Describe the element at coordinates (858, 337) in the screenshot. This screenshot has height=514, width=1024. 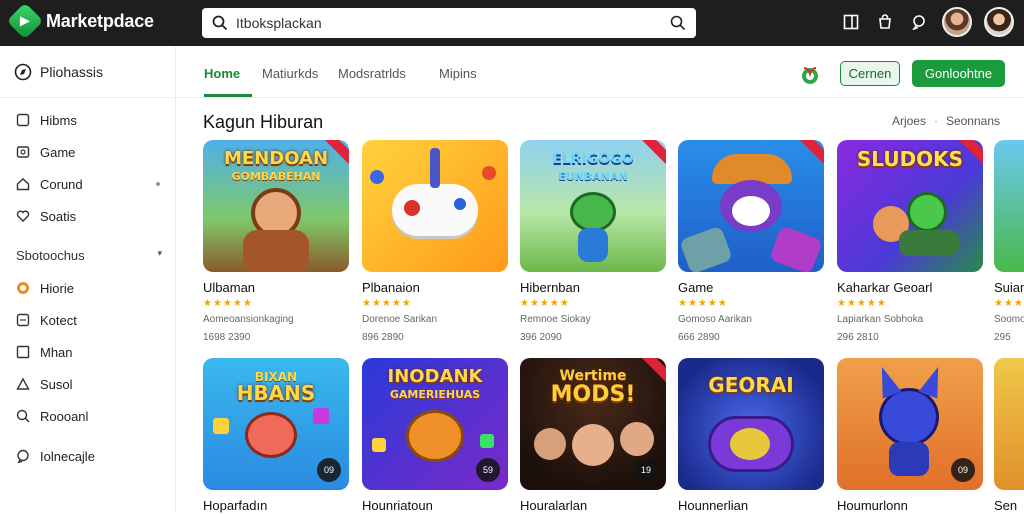
I see `game-price: 296 2810` at that location.